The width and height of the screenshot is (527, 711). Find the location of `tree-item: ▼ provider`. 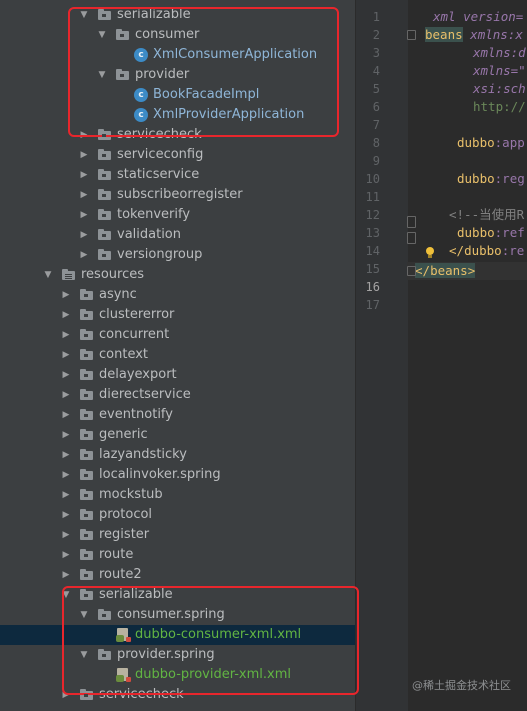

tree-item: ▼ provider is located at coordinates (177, 75).